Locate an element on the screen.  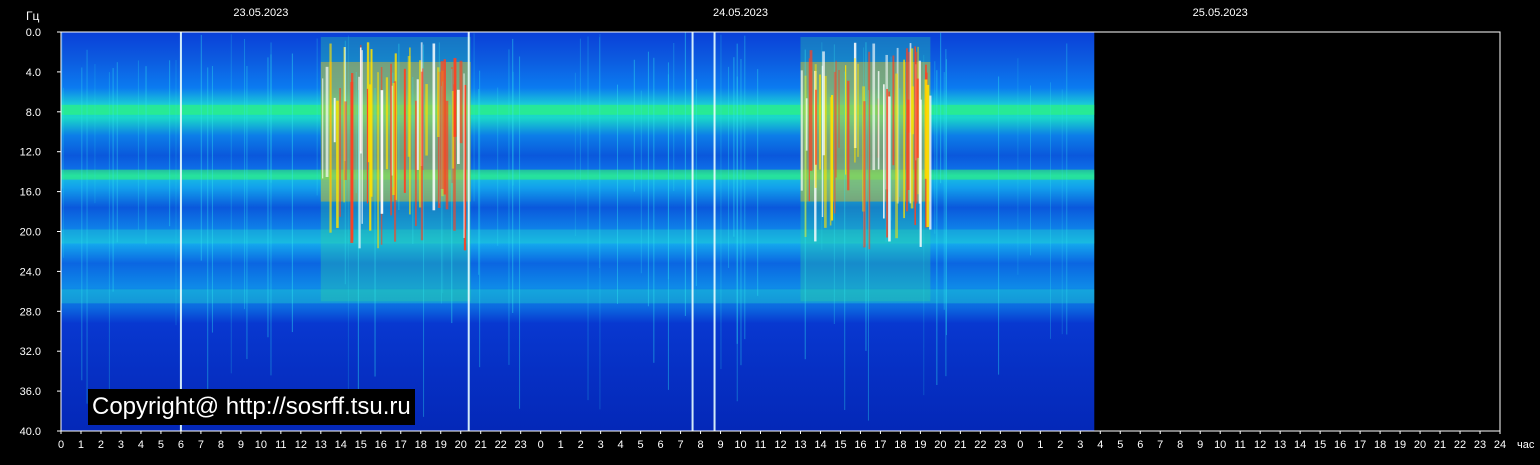
y-tick-label: 32.0 is located at coordinates (30, 352).